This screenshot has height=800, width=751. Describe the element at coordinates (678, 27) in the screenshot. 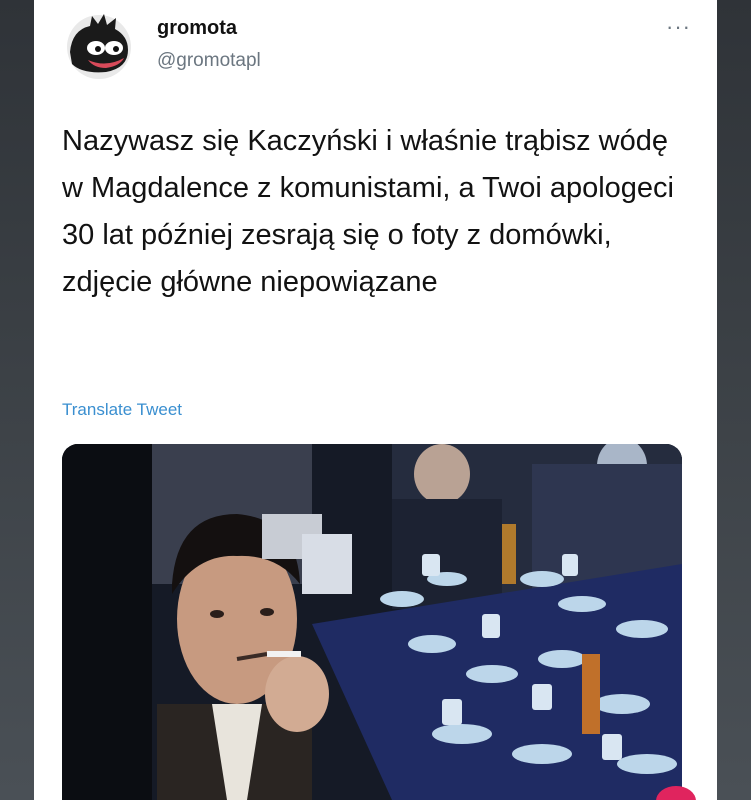

I see `more-options-icon: ···` at that location.